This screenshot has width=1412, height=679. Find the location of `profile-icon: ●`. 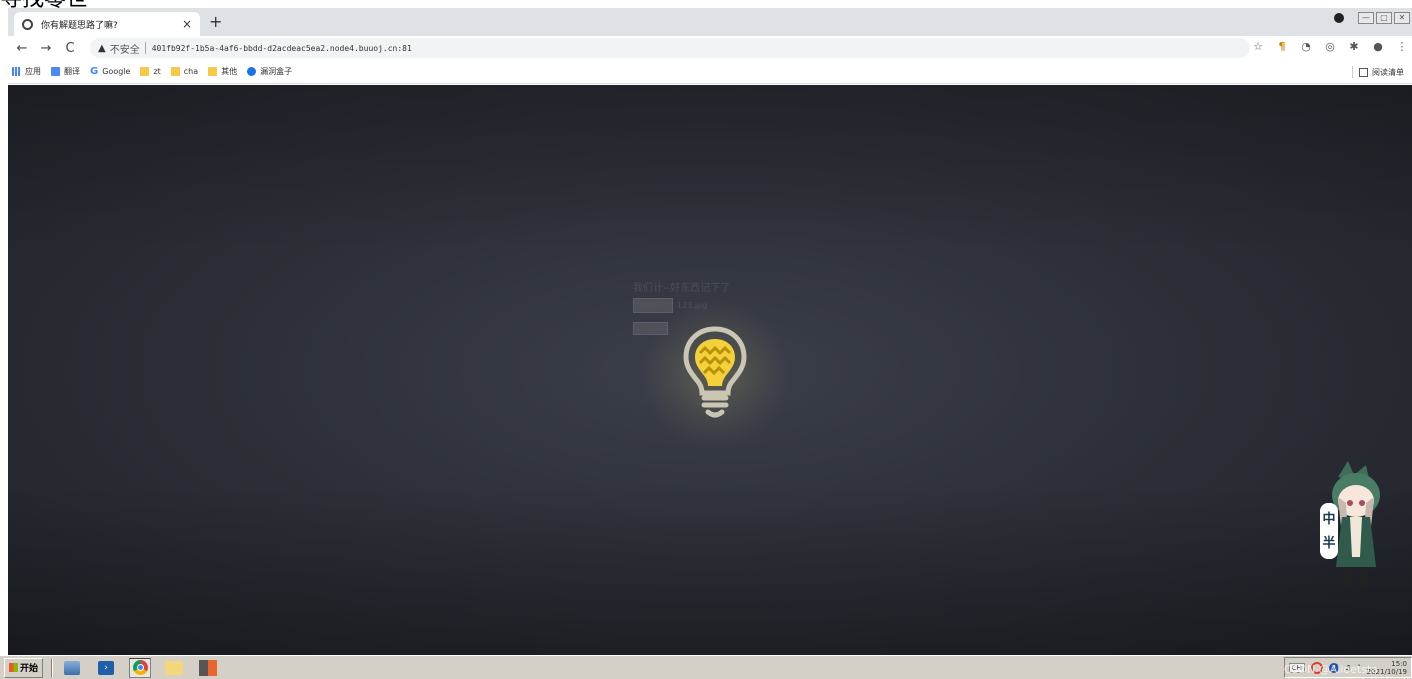

profile-icon: ● is located at coordinates (1378, 46).